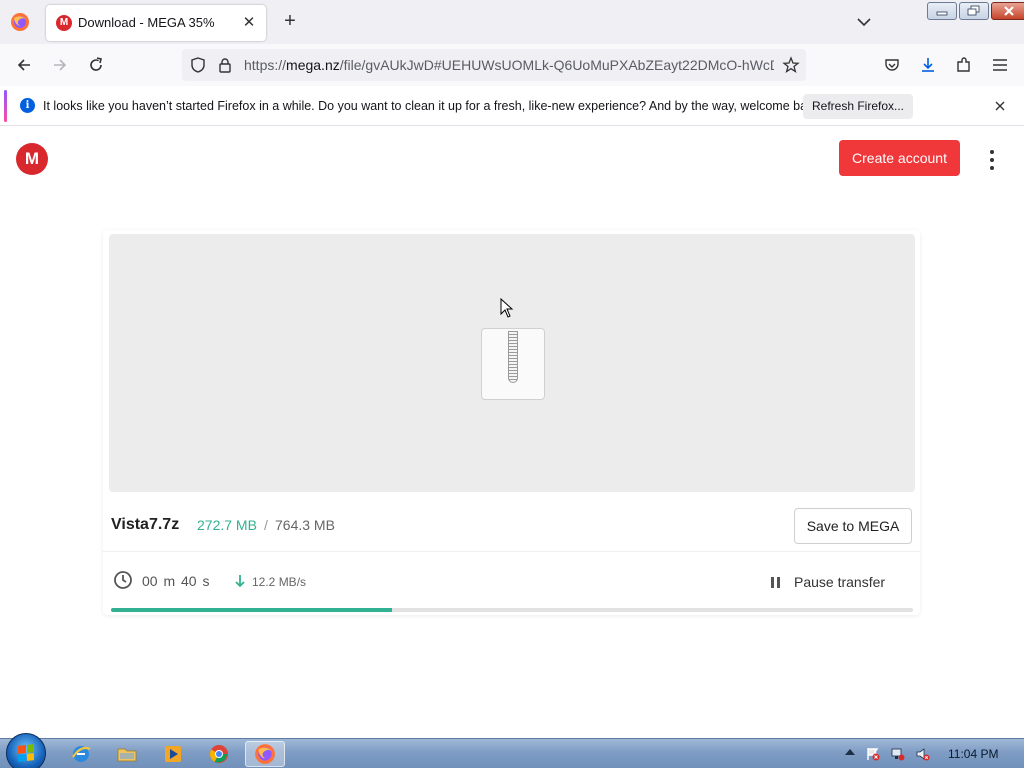 The height and width of the screenshot is (768, 1024). I want to click on restore-icon, so click(974, 11).